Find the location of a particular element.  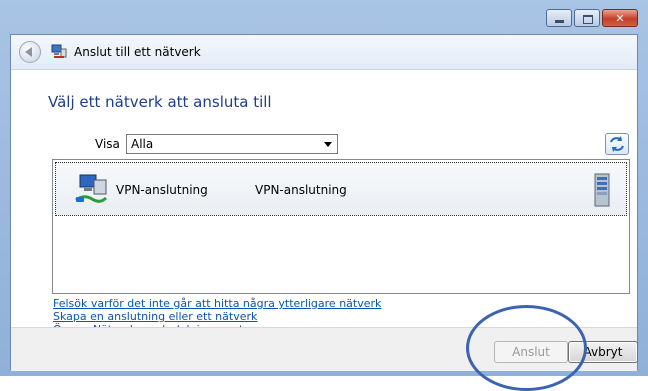

create-connection-link: Skapa en anslutning eller ett nätverk is located at coordinates (217, 316).